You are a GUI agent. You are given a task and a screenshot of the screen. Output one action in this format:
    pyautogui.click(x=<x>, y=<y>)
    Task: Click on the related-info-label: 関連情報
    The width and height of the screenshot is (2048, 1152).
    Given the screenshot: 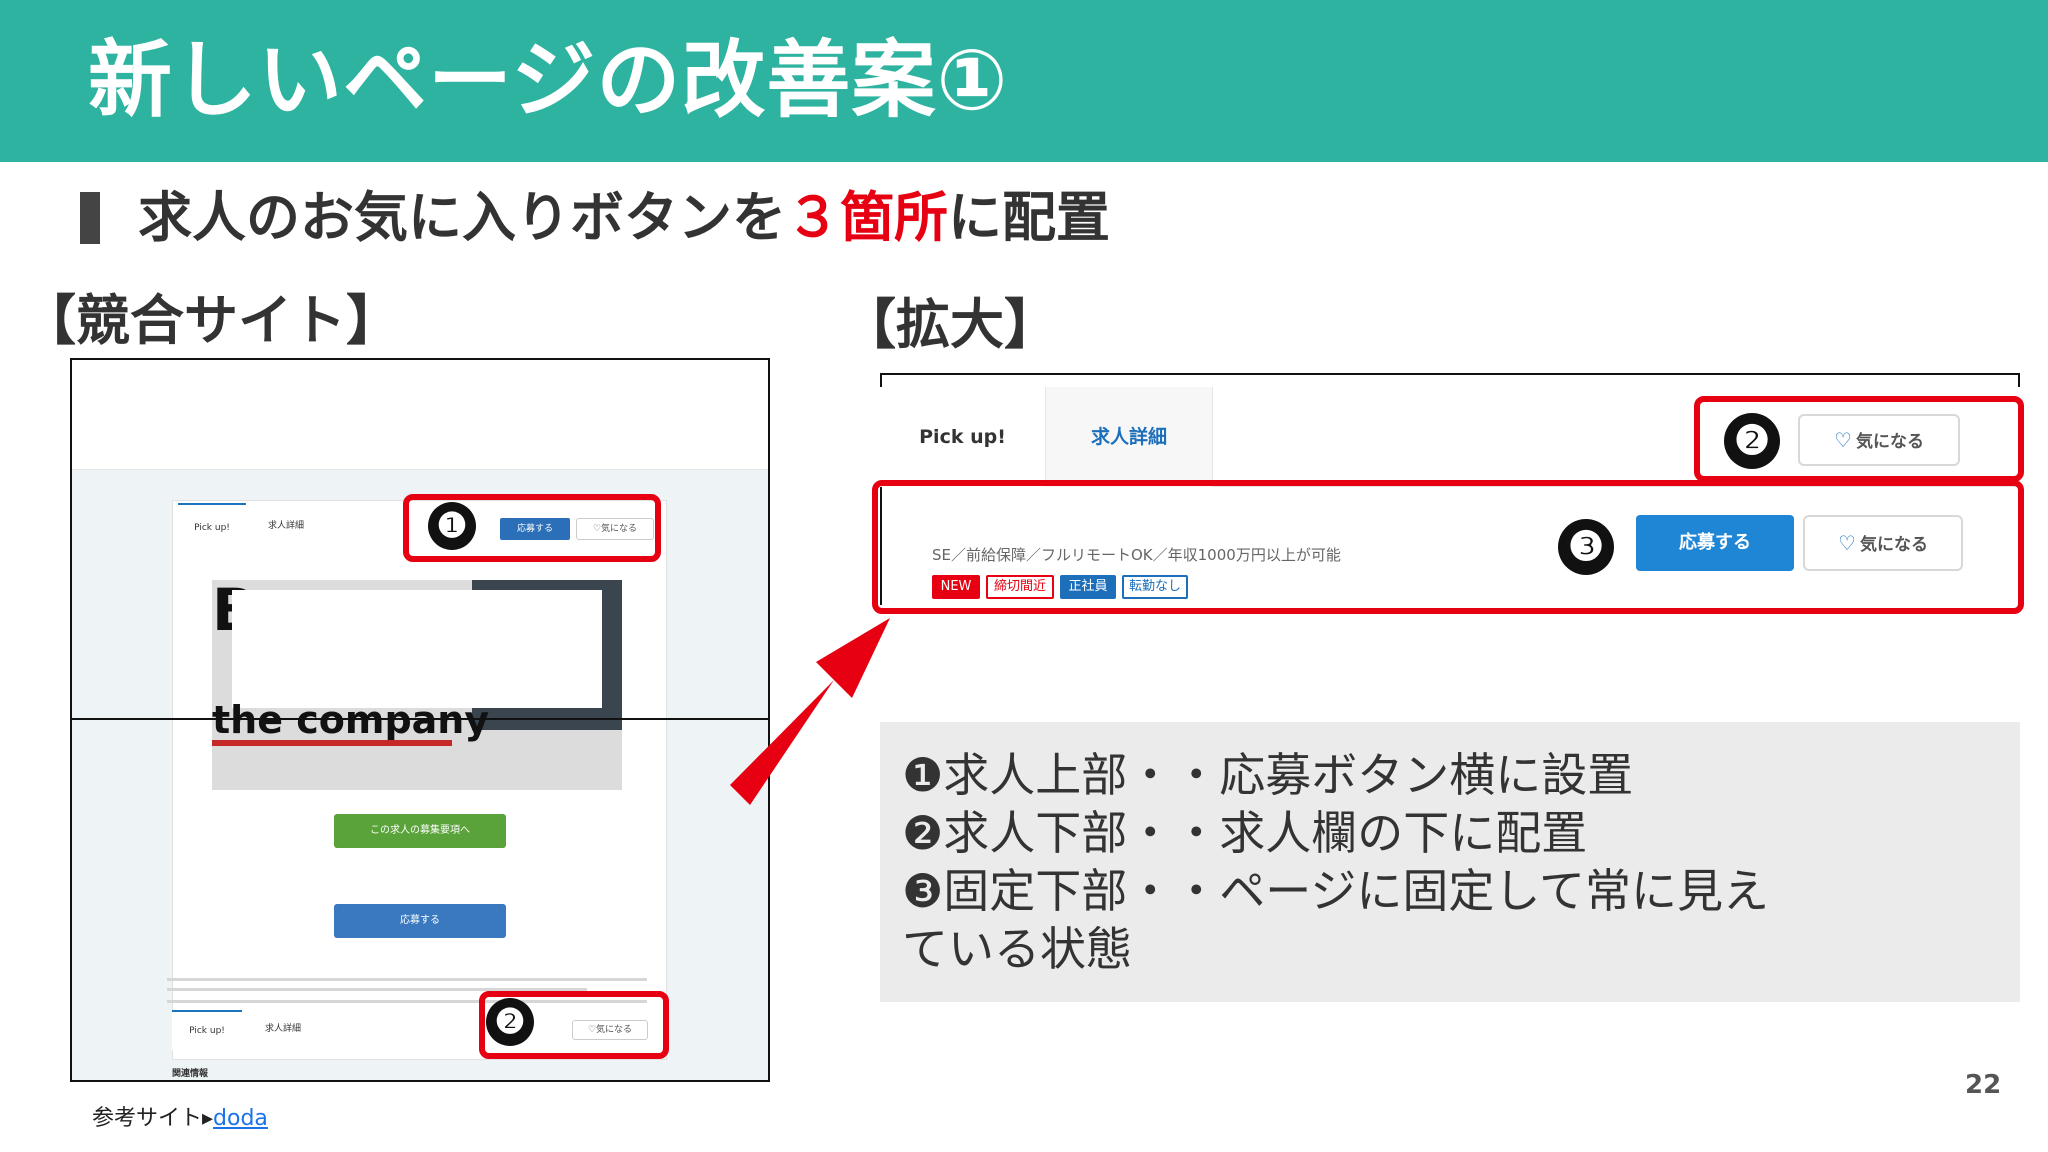 What is the action you would take?
    pyautogui.click(x=190, y=1074)
    